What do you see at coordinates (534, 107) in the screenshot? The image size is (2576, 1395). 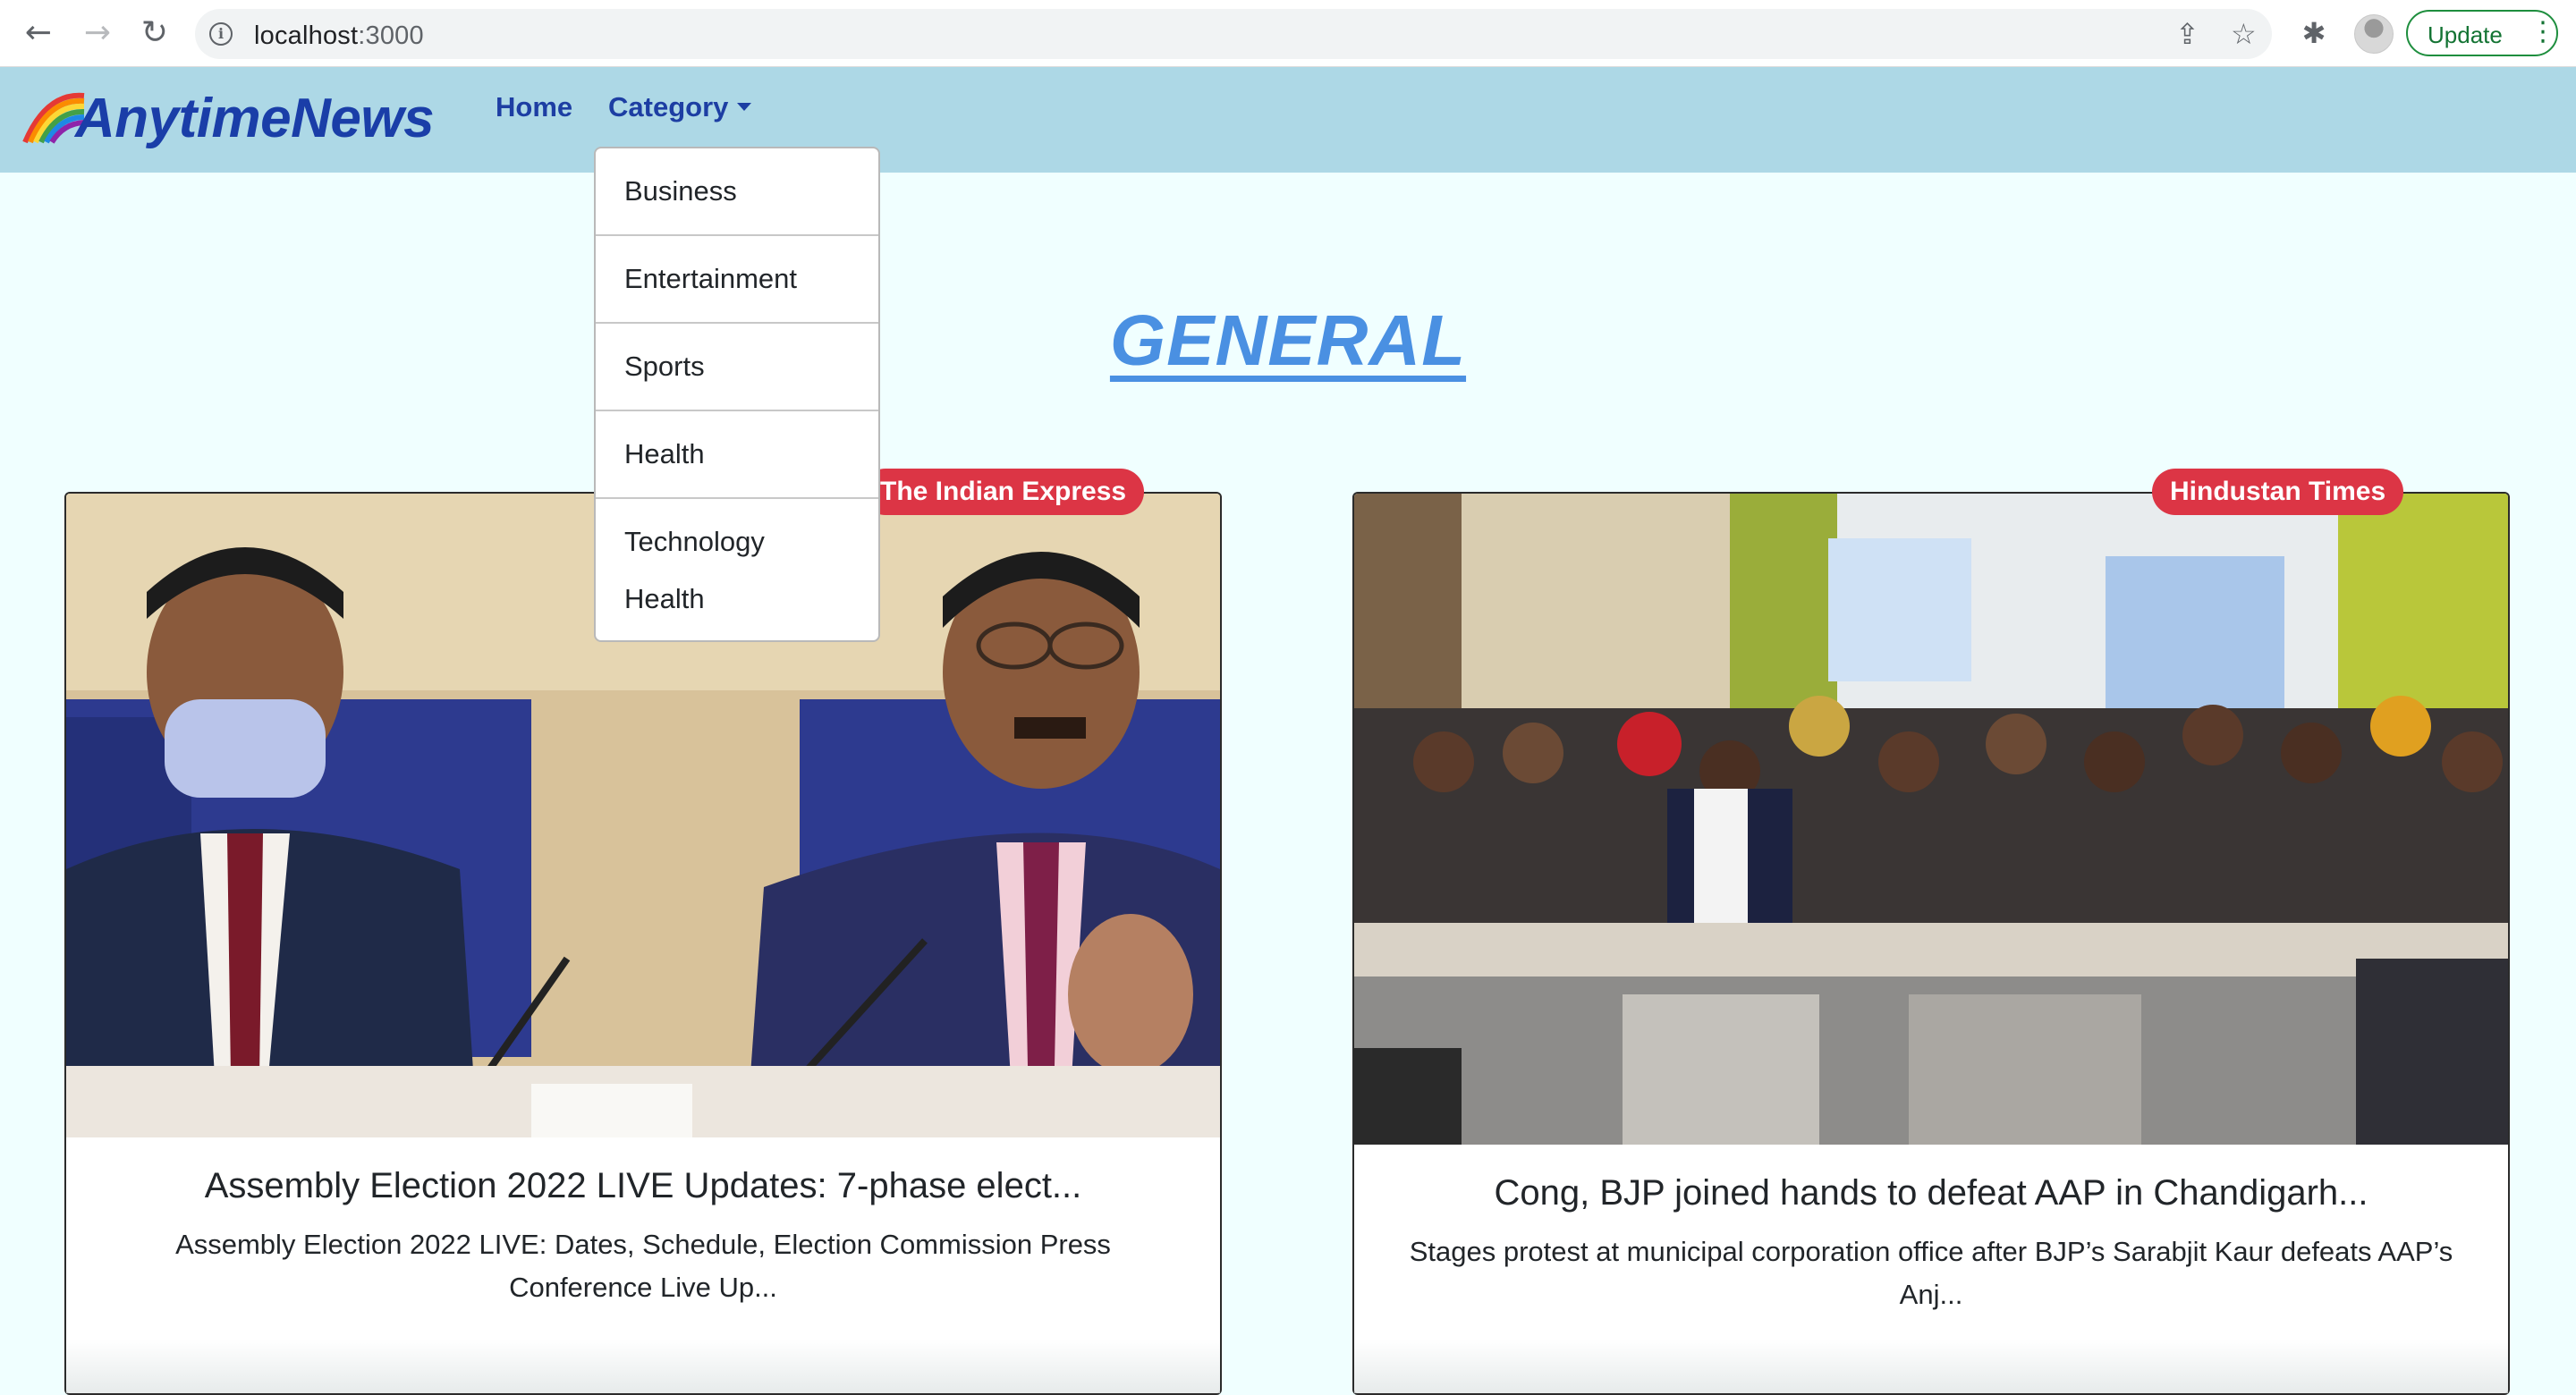 I see `nav-home-link: Home` at bounding box center [534, 107].